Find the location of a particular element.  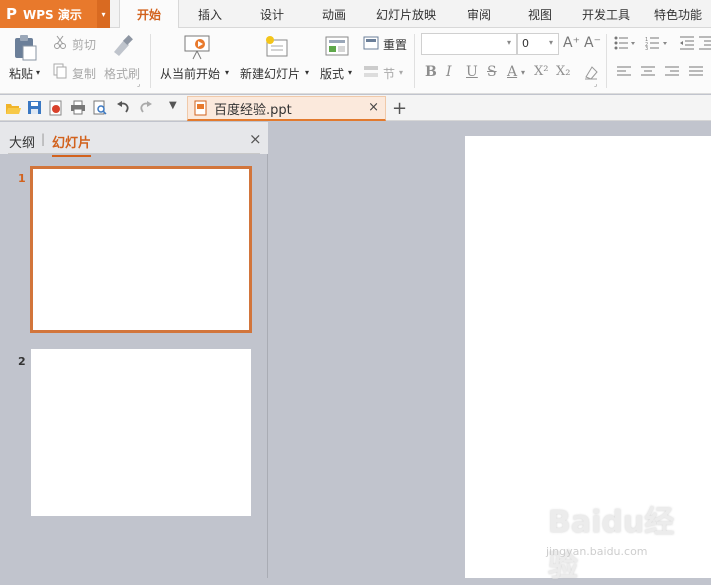

tab-view: 视图 is located at coordinates (540, 14).